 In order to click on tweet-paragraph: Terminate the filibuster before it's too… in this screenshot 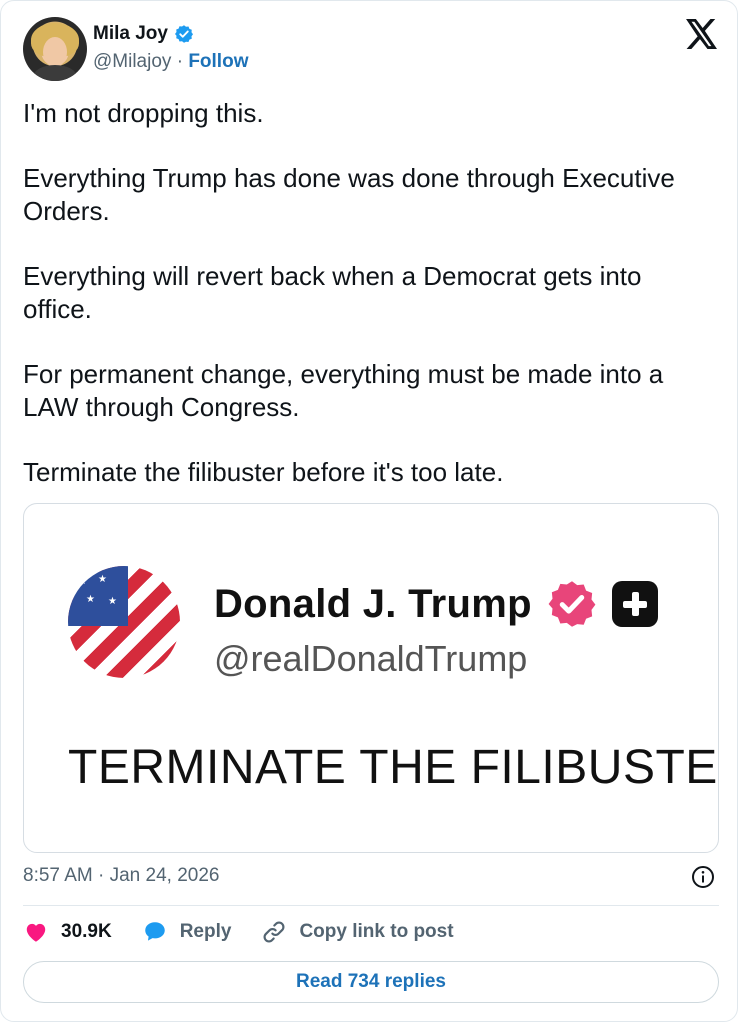, I will do `click(263, 472)`.